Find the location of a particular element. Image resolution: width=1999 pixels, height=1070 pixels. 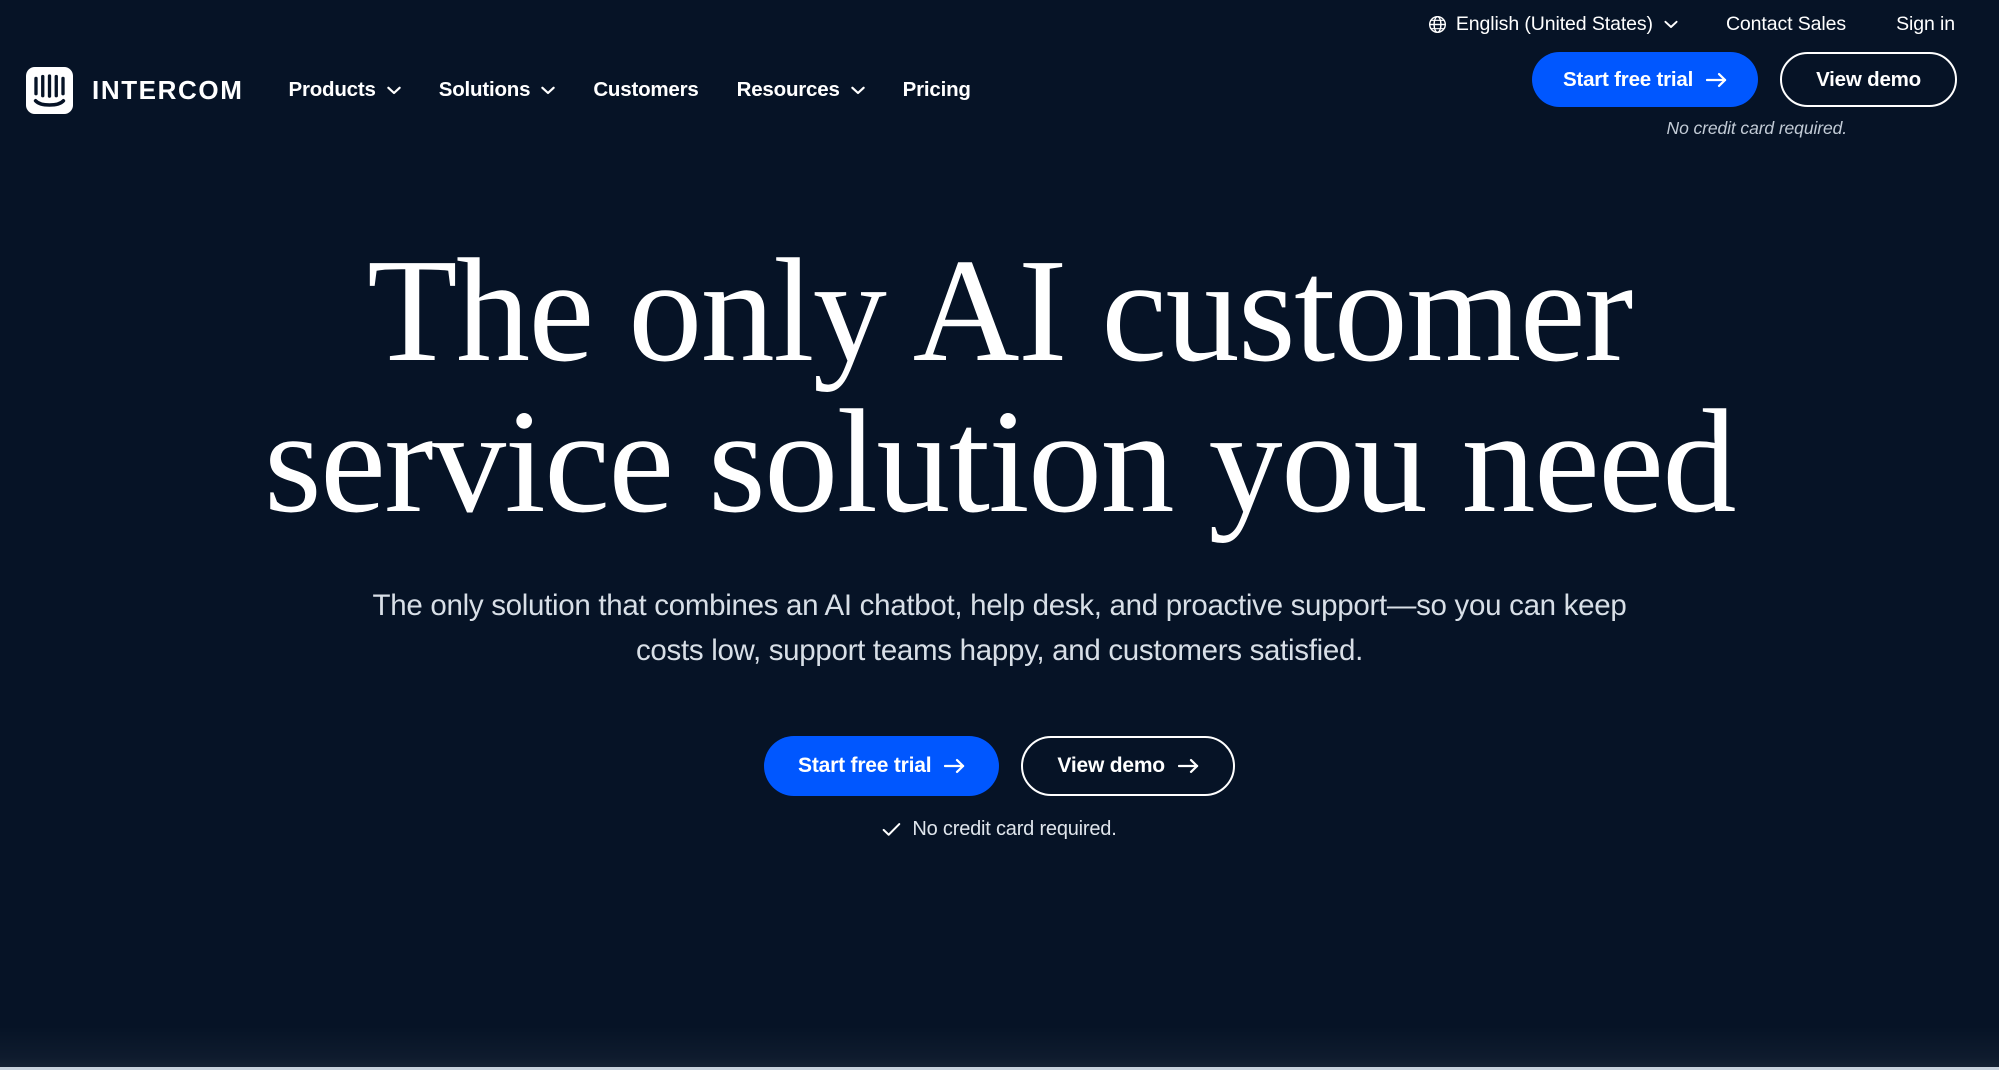

language-label: English (United States) is located at coordinates (1554, 23).